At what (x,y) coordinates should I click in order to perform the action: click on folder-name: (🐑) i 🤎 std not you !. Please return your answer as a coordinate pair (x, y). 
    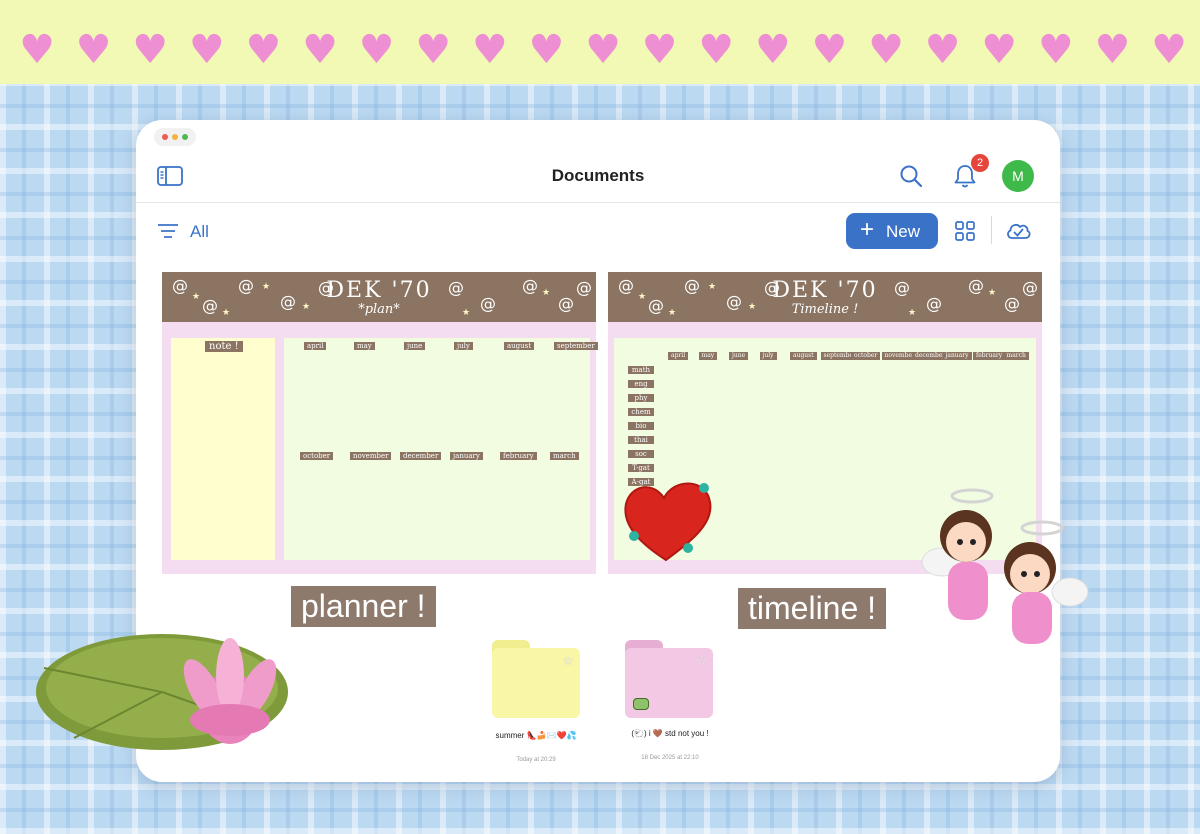
    Looking at the image, I should click on (670, 733).